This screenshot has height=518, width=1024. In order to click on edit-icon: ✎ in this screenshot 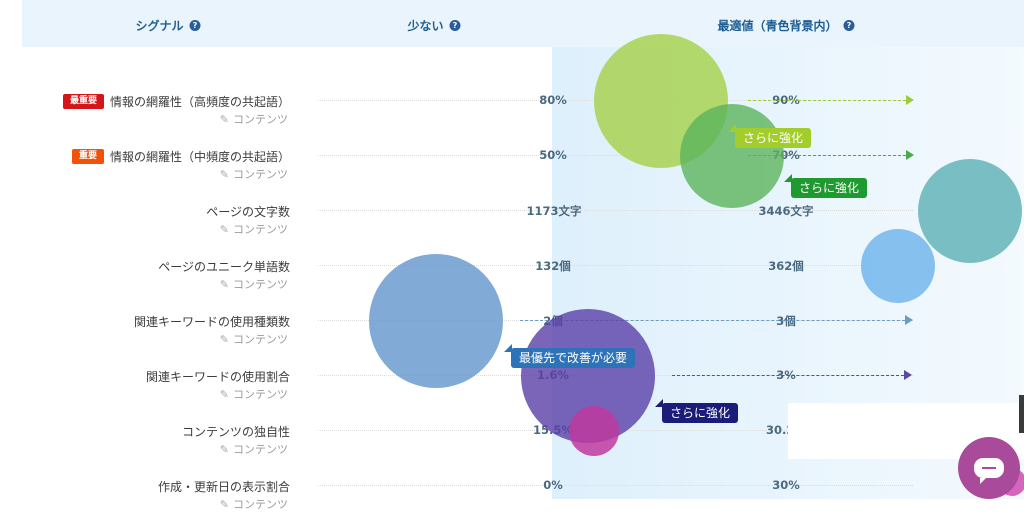, I will do `click(224, 504)`.